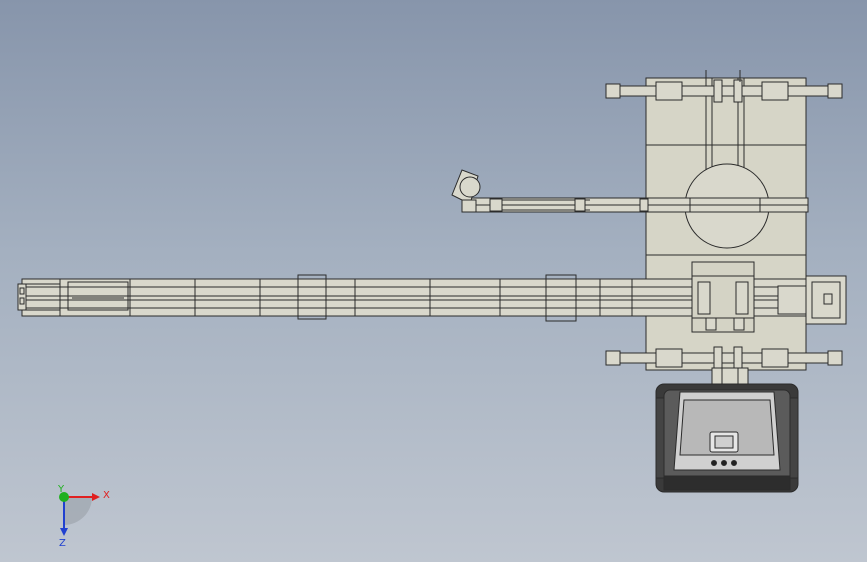 This screenshot has height=562, width=867. What do you see at coordinates (62, 543) in the screenshot?
I see `z-axis-label: Z` at bounding box center [62, 543].